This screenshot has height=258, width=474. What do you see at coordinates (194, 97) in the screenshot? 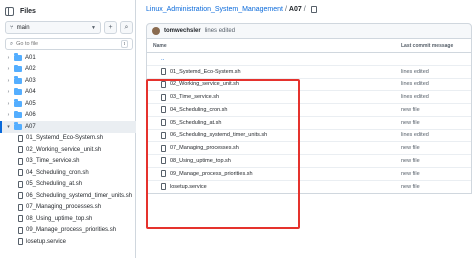
I see `file-name-link: 03_Time_service.sh` at bounding box center [194, 97].